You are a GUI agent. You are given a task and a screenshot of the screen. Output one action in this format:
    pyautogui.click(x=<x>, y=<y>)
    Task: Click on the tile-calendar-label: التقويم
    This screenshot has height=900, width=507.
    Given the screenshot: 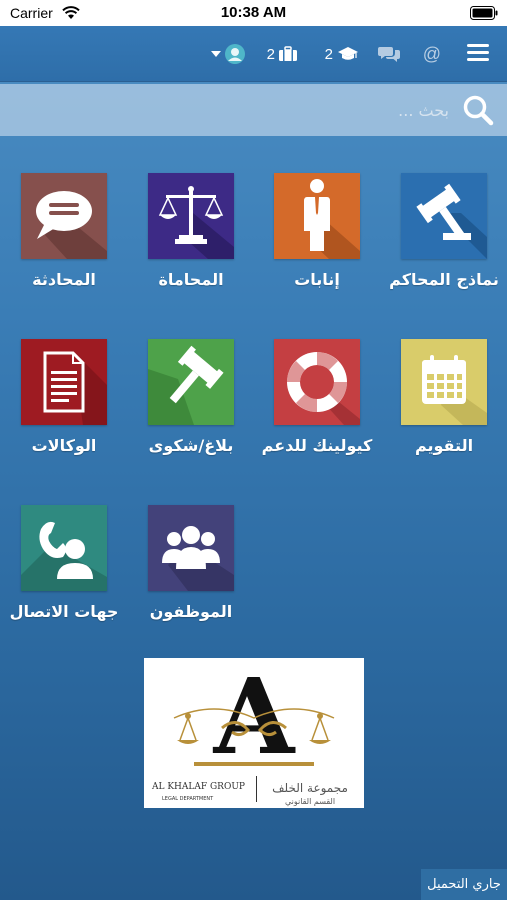 What is the action you would take?
    pyautogui.click(x=444, y=445)
    